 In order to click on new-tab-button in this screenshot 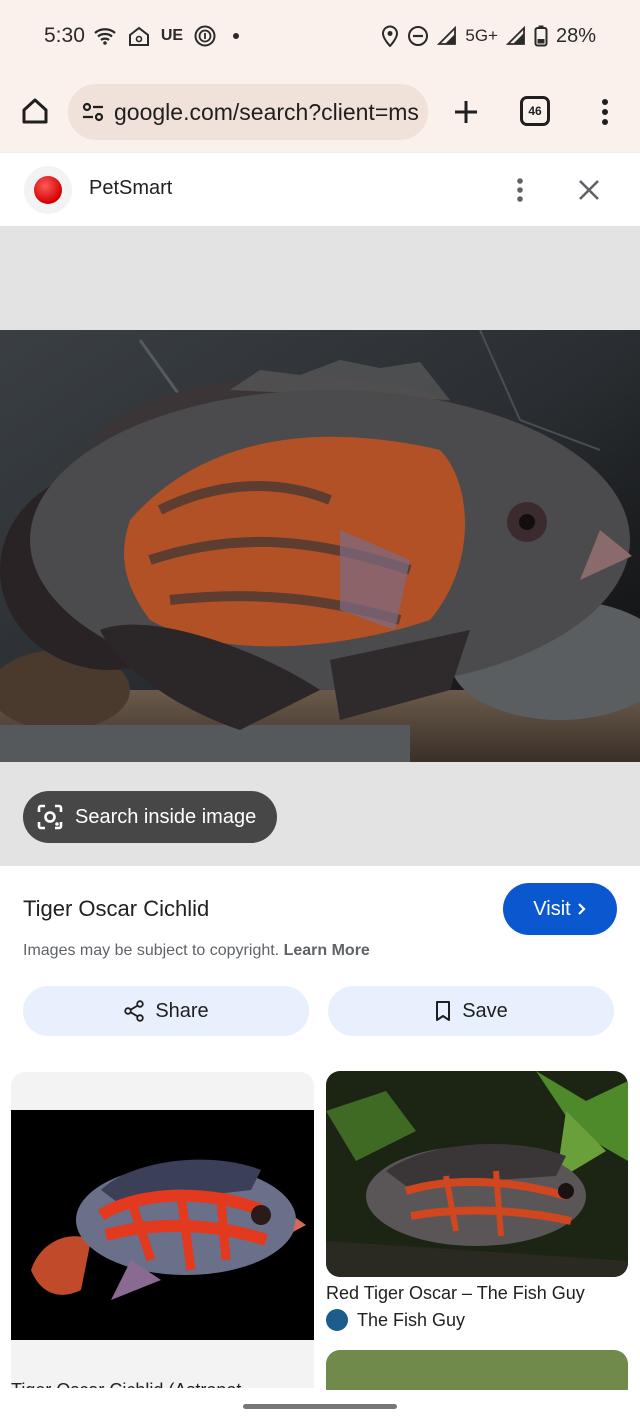, I will do `click(466, 112)`.